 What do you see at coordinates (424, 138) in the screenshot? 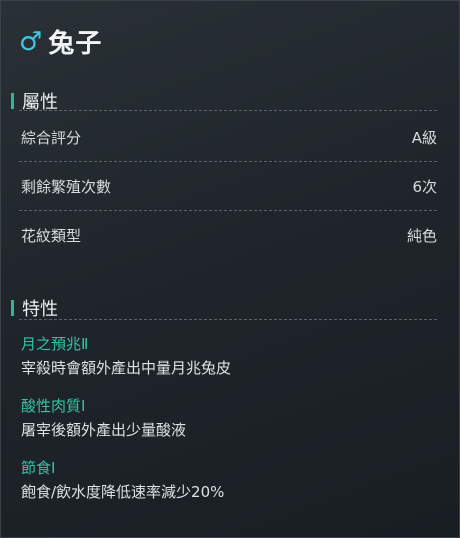
I see `attribute-value: A級` at bounding box center [424, 138].